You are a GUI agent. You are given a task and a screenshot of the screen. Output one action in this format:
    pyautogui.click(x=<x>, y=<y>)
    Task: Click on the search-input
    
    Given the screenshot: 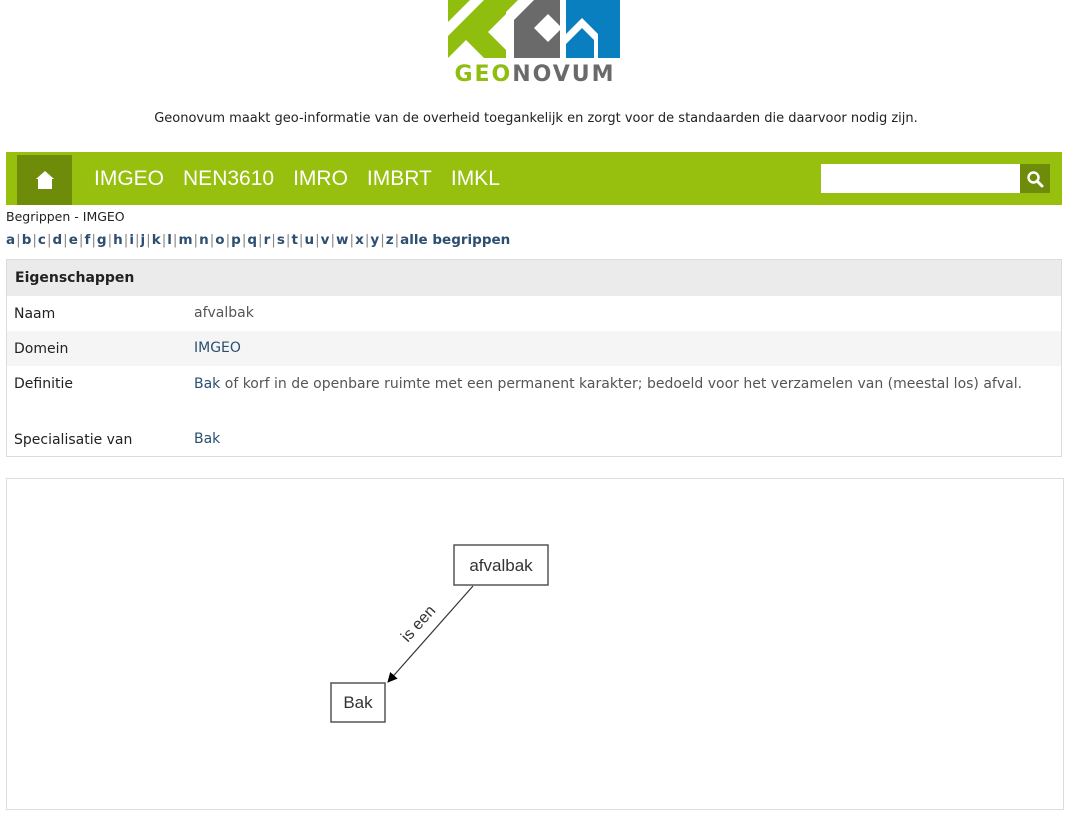 What is the action you would take?
    pyautogui.click(x=920, y=178)
    